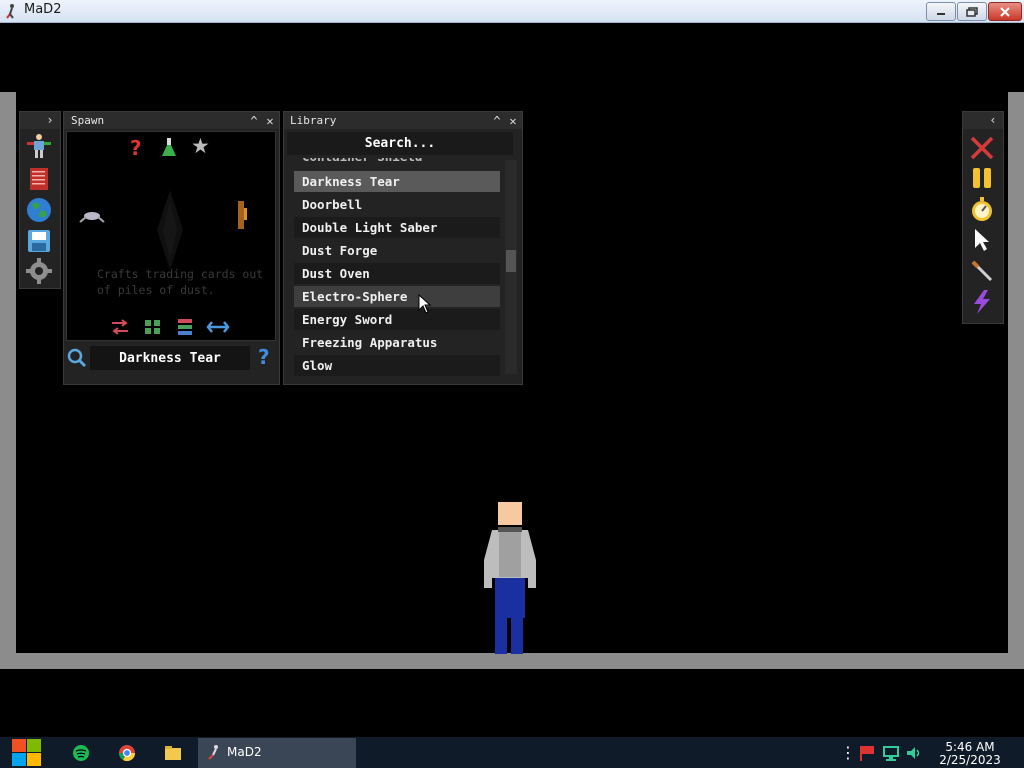 The width and height of the screenshot is (1024, 768). Describe the element at coordinates (185, 327) in the screenshot. I see `stack-layers-icon` at that location.